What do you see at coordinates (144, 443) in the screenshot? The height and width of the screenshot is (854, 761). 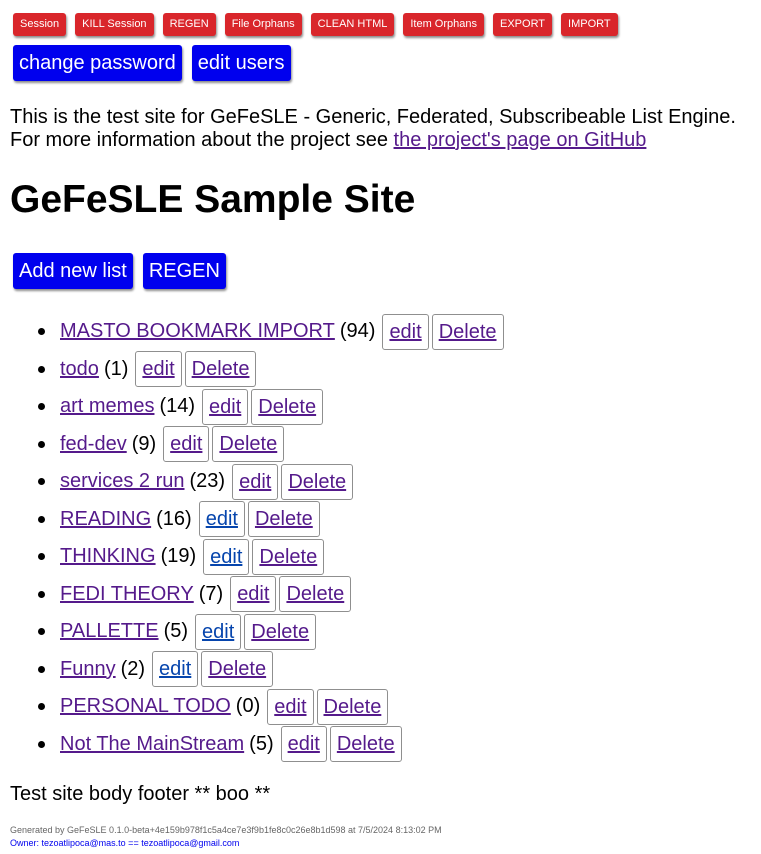 I see `list-count: (9)` at bounding box center [144, 443].